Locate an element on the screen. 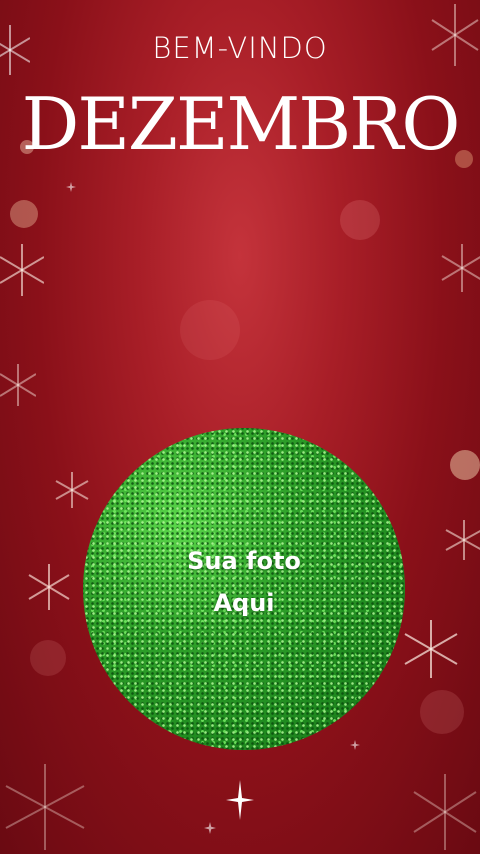 The image size is (480, 854). photo-label-line2: Aqui is located at coordinates (244, 603).